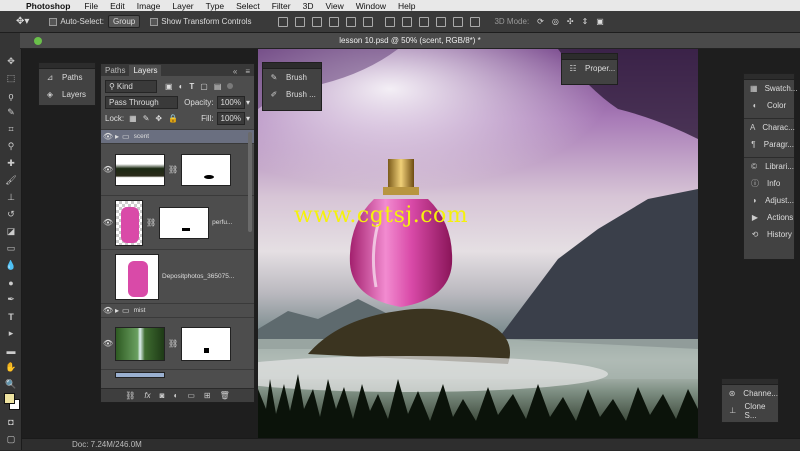 The height and width of the screenshot is (451, 800). What do you see at coordinates (177, 136) in the screenshot?
I see `layer-group-scent: 👁 ▸ ▭ scent` at bounding box center [177, 136].